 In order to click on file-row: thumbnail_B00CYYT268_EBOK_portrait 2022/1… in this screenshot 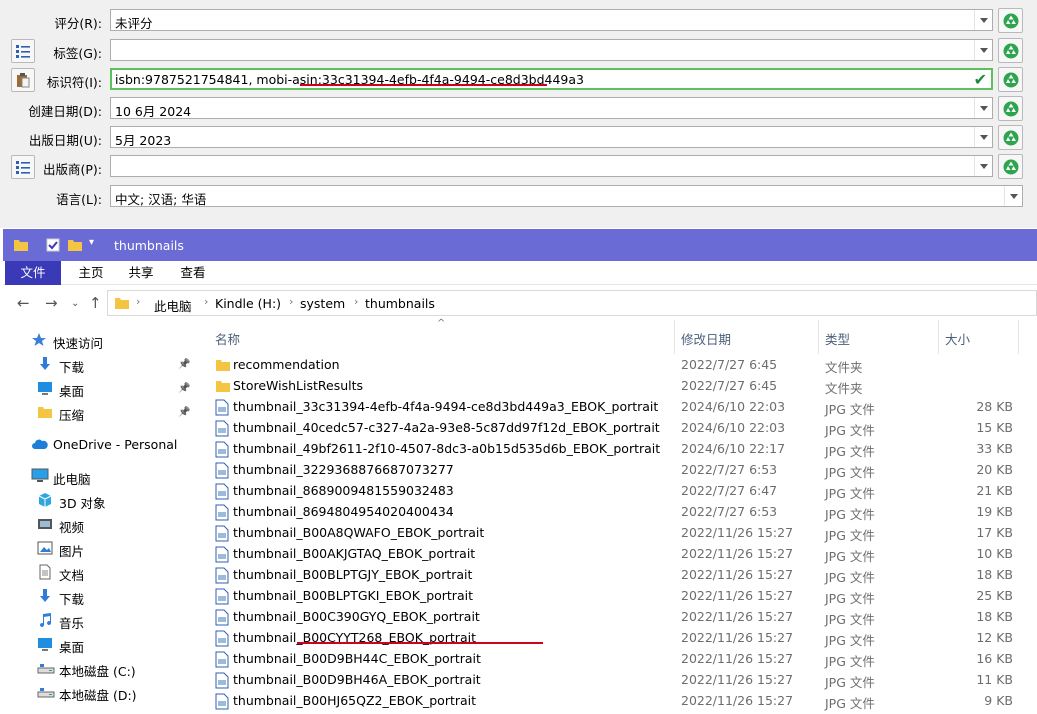, I will do `click(623, 638)`.